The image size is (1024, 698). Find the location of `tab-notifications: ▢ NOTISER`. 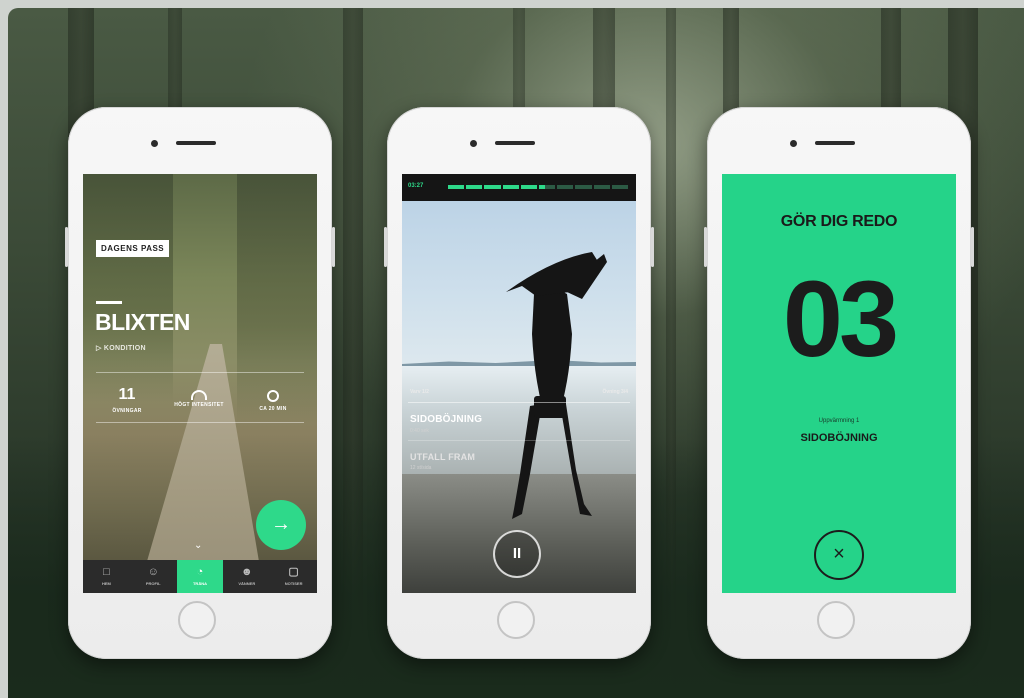

tab-notifications: ▢ NOTISER is located at coordinates (293, 576).